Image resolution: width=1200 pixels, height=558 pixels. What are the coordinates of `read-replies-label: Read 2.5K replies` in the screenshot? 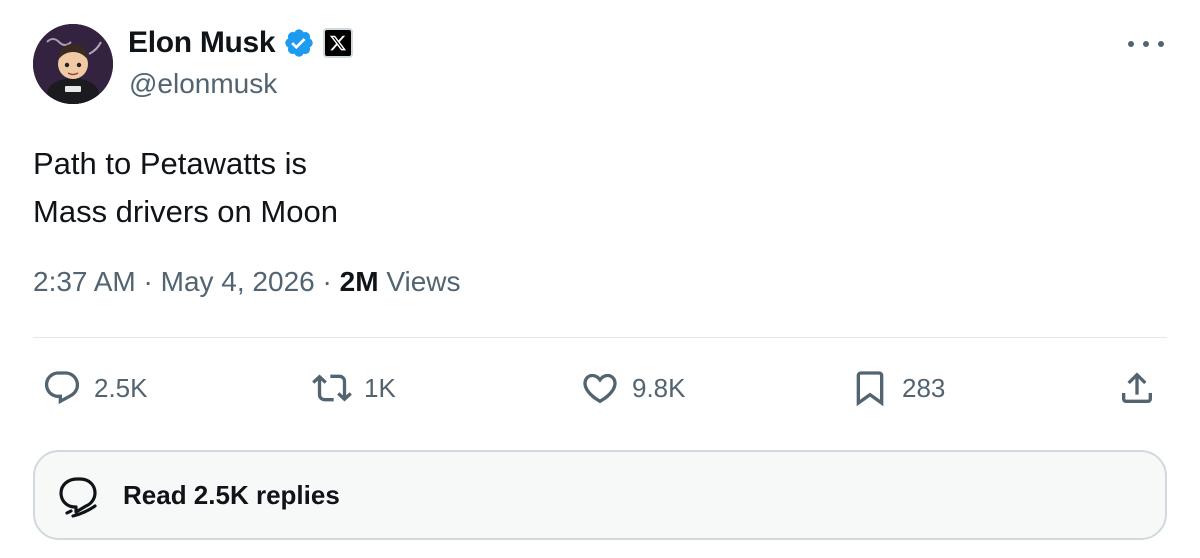 It's located at (231, 494).